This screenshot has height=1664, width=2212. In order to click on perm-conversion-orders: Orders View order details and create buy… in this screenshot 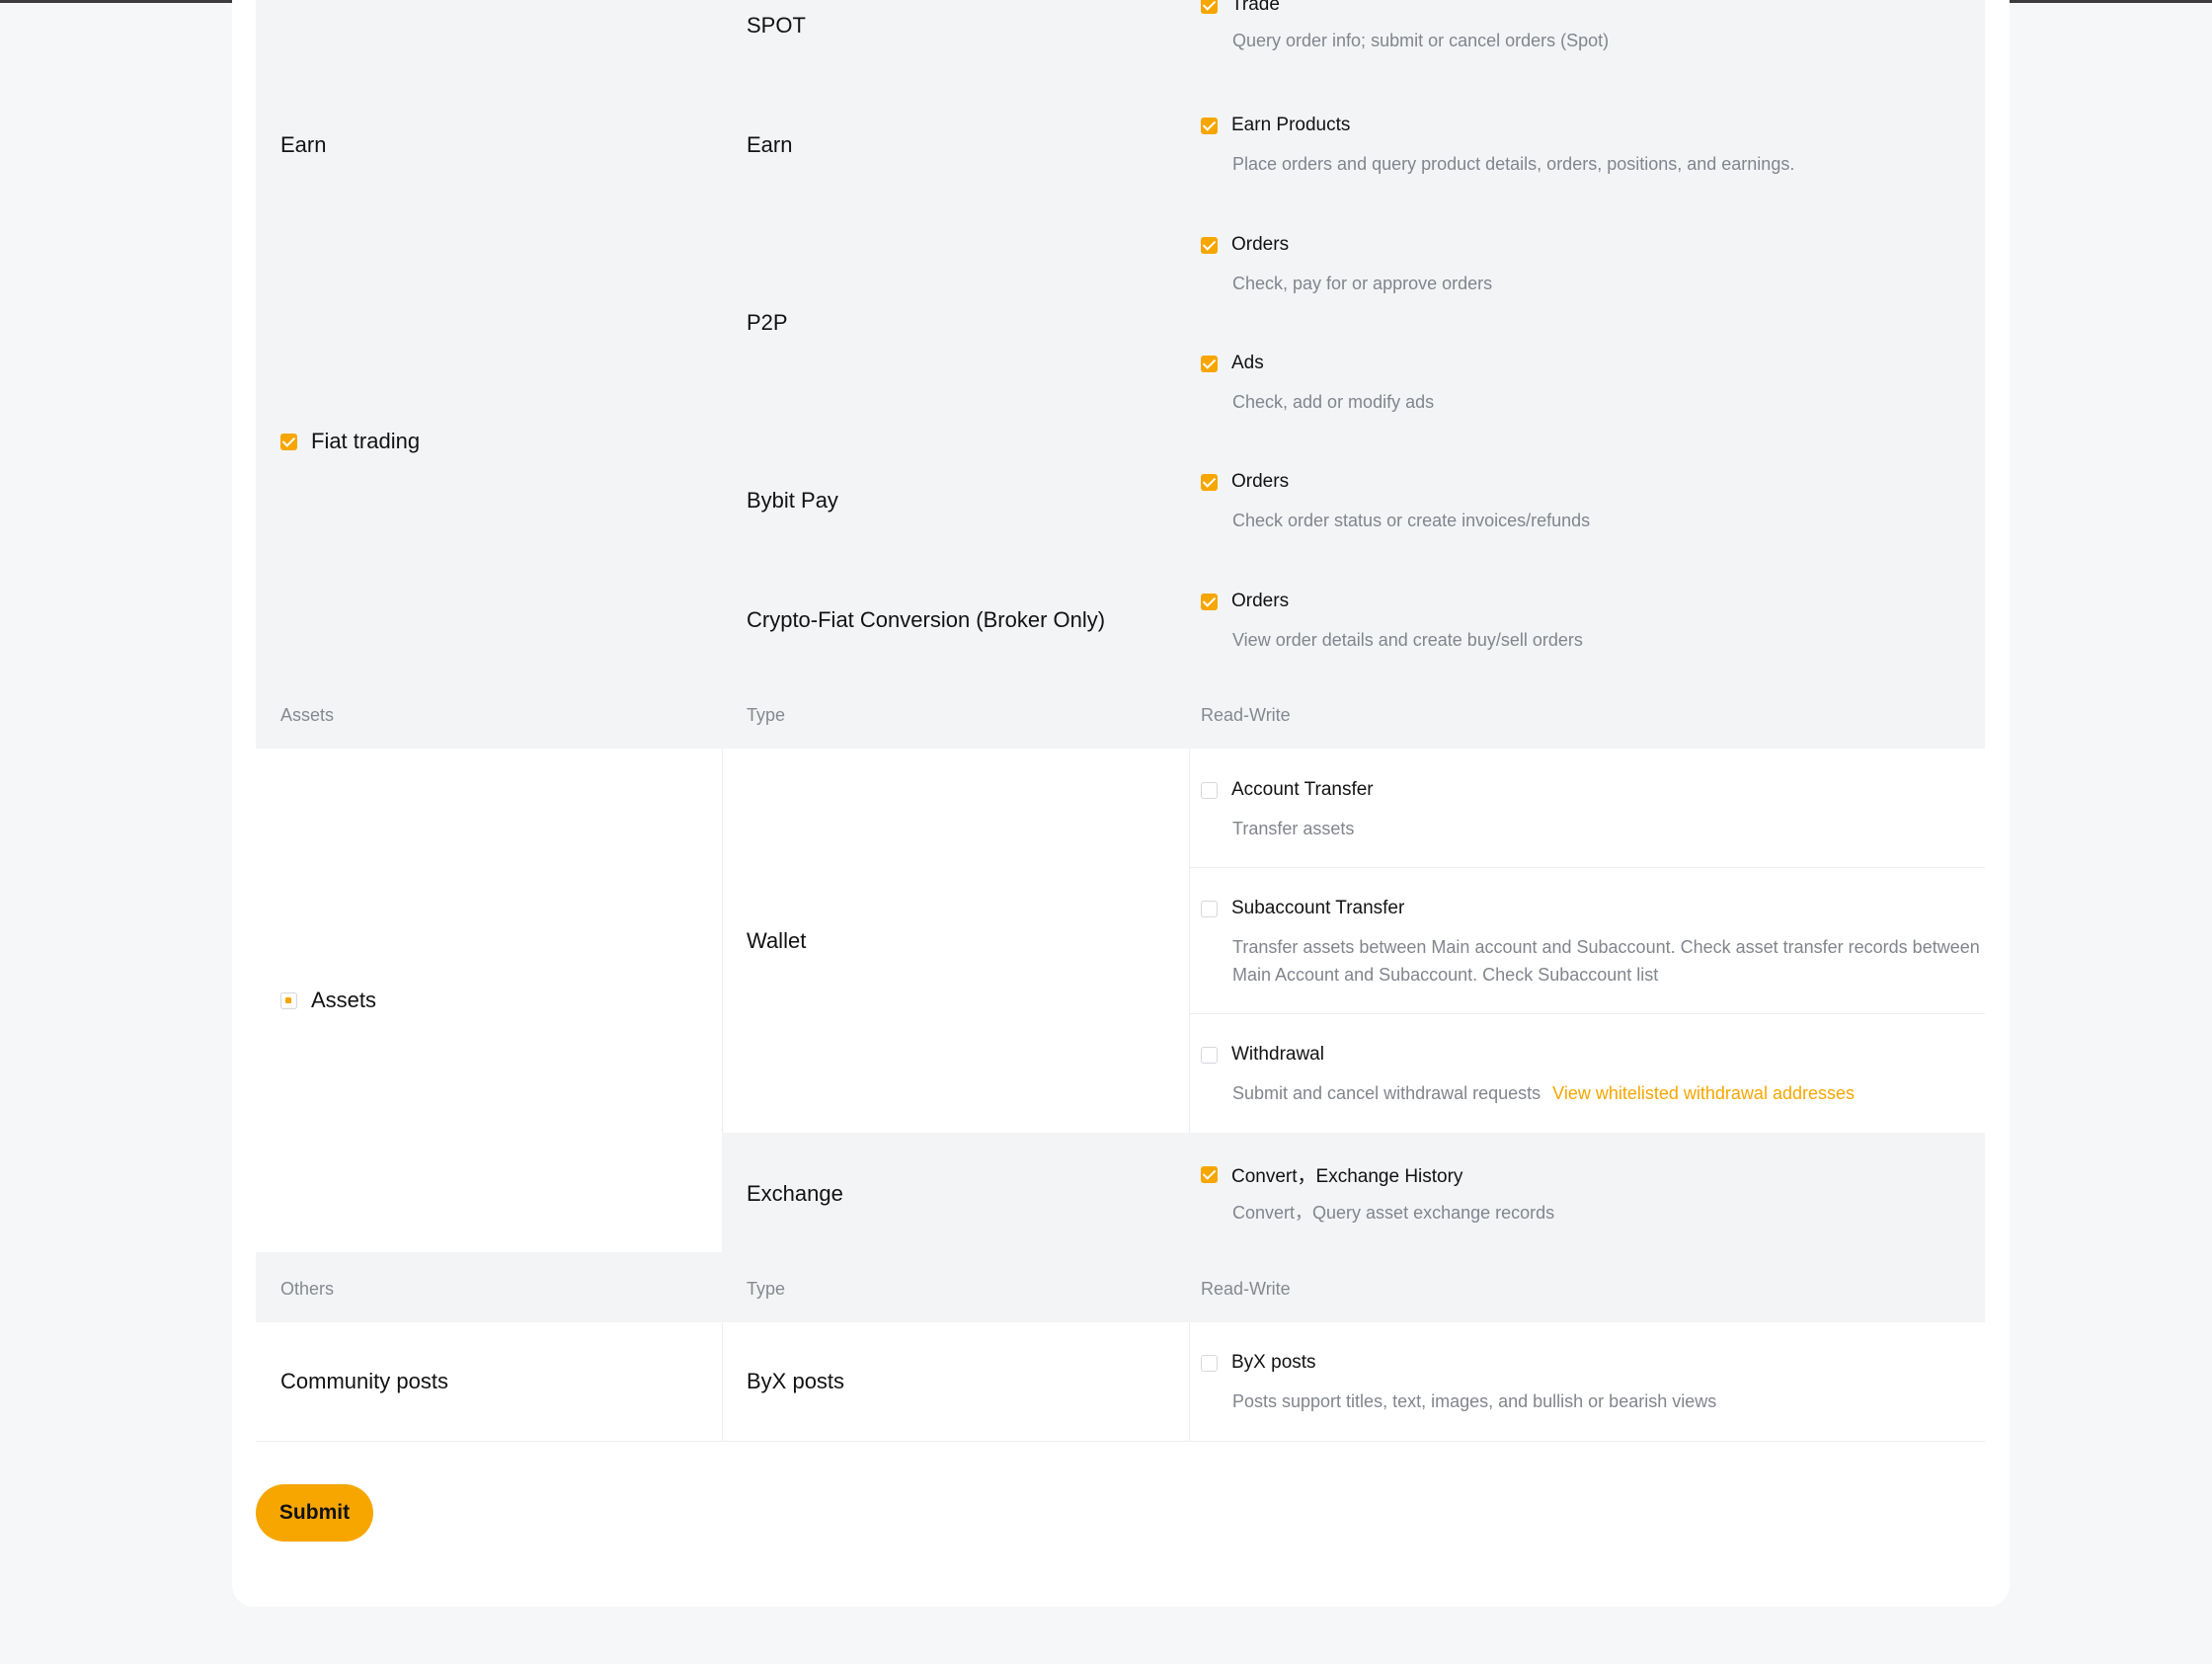, I will do `click(1586, 622)`.